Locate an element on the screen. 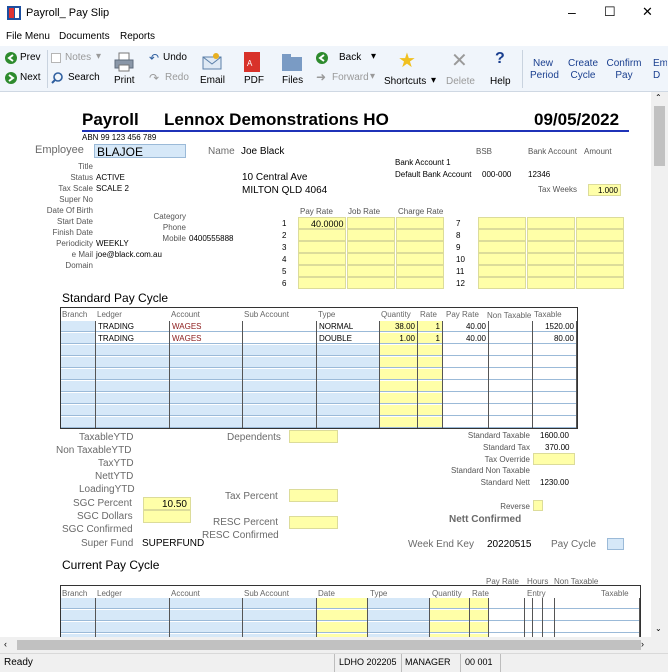 The height and width of the screenshot is (672, 668). sgc-percent-field: 10.50 is located at coordinates (167, 503).